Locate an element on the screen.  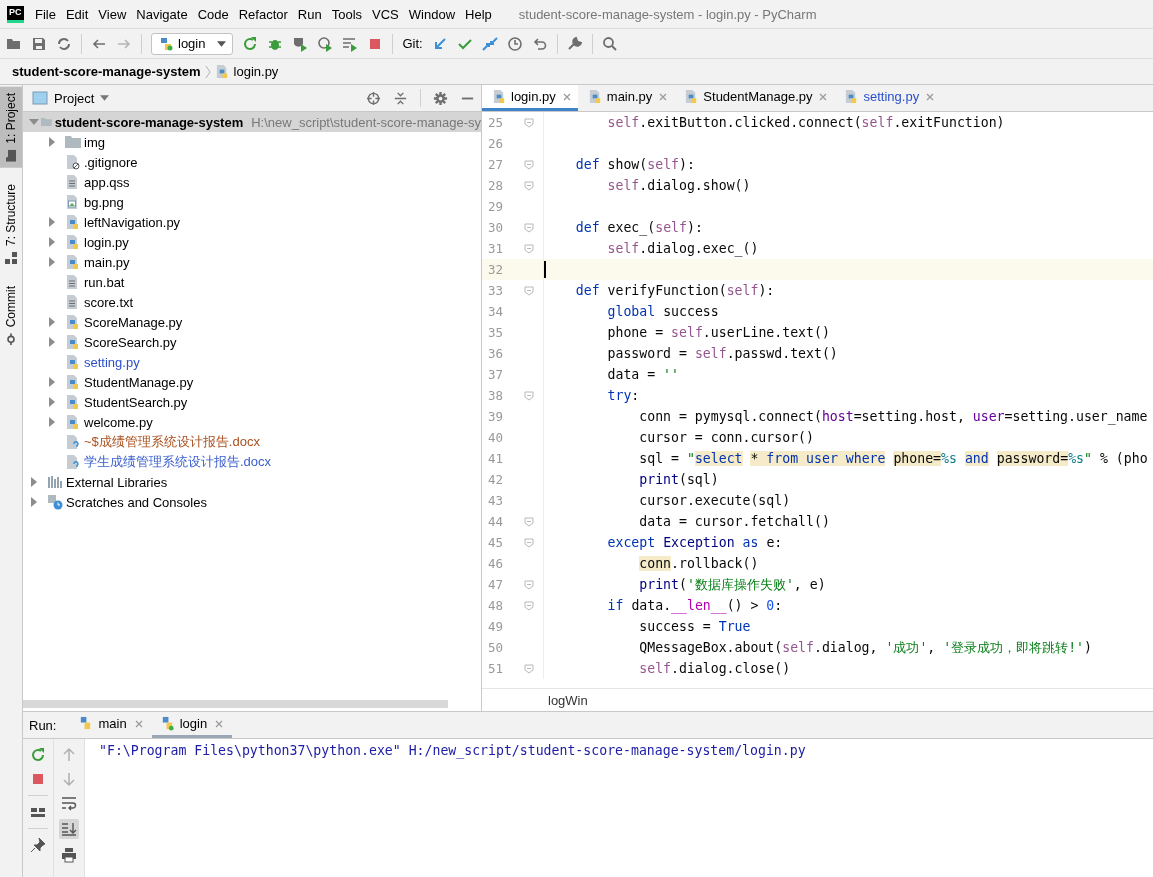
caret-icon is located at coordinates (105, 98).